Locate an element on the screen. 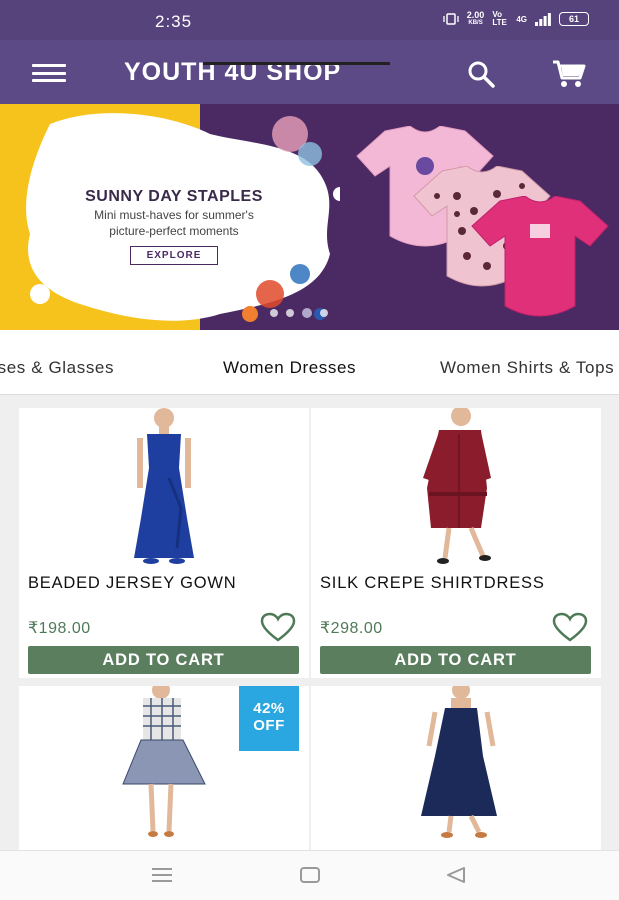 The width and height of the screenshot is (619, 900). recents-icon is located at coordinates (162, 875).